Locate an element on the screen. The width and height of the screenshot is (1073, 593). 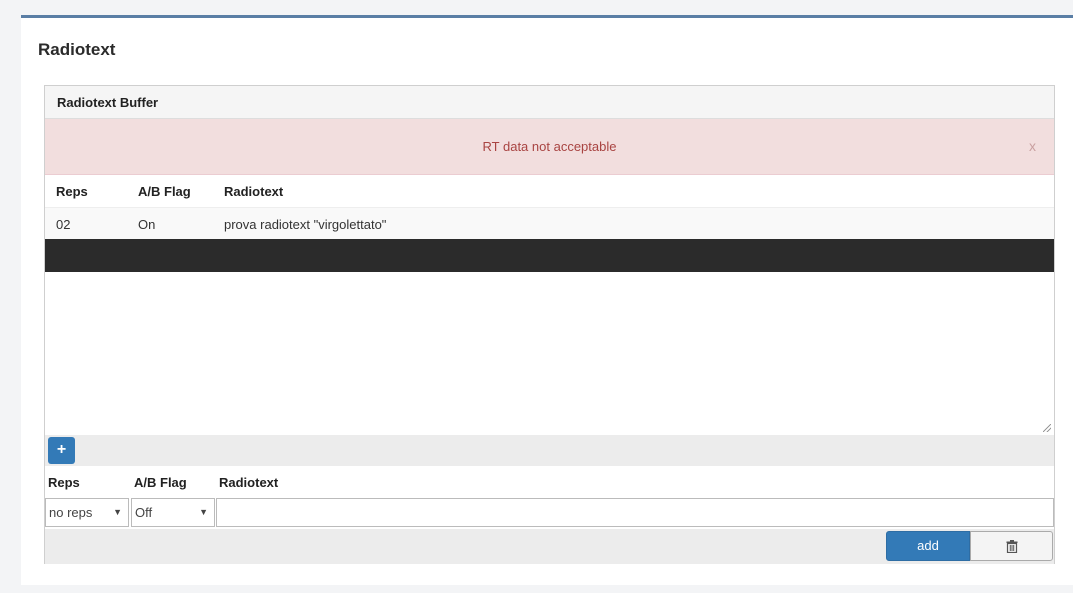
table-header: Reps A/B Flag Radiotext is located at coordinates (549, 191).